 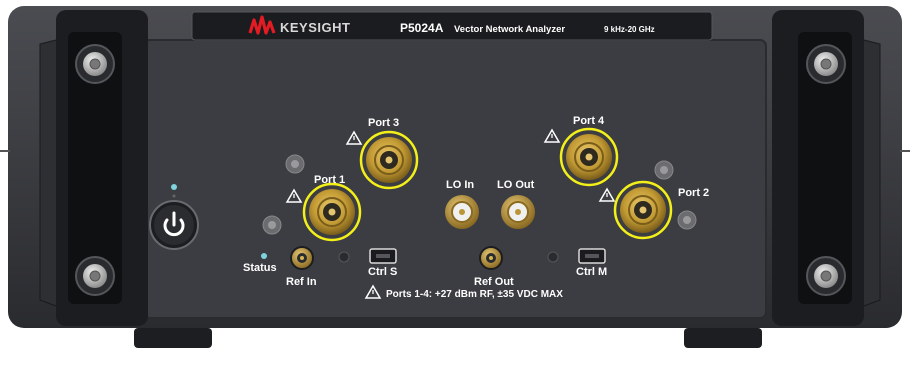 I want to click on left-rack-handle, so click(x=93, y=168).